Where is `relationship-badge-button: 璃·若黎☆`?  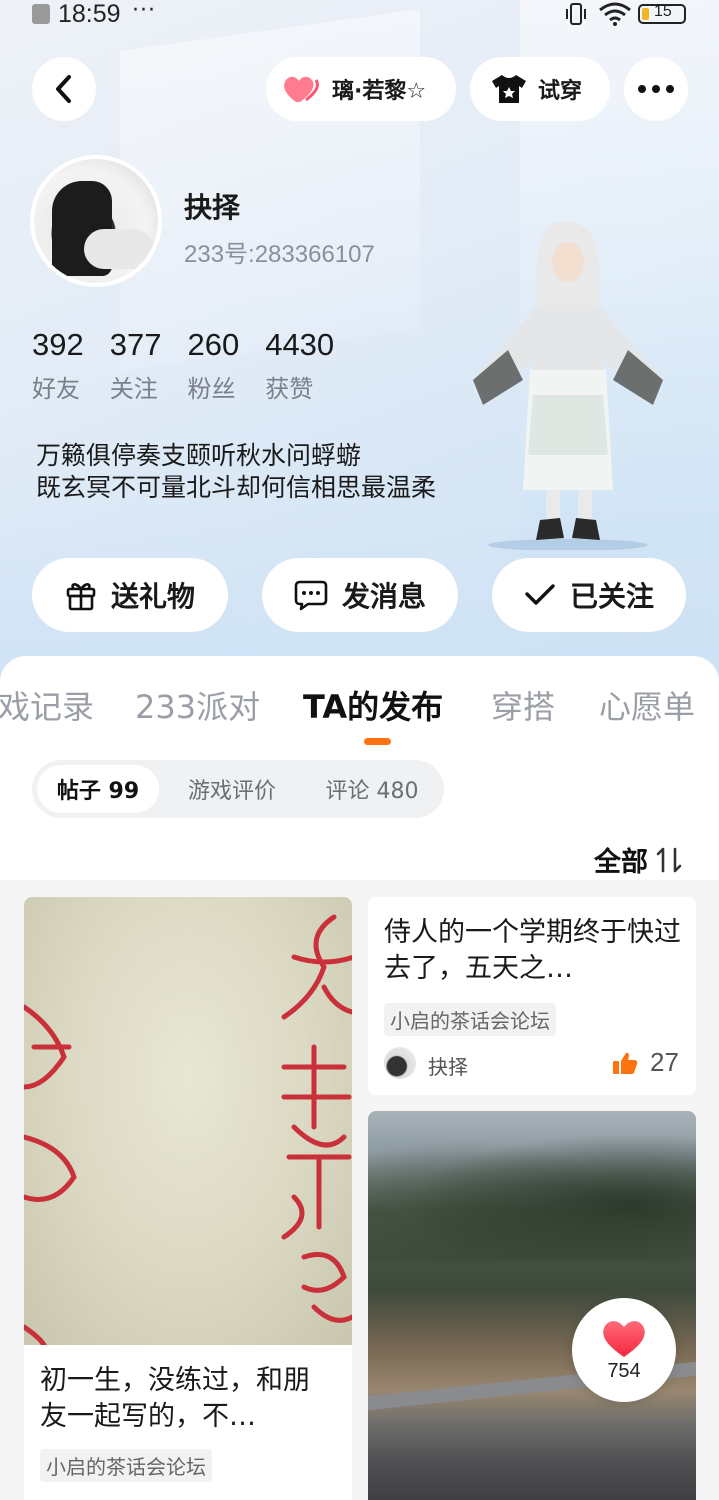
relationship-badge-button: 璃·若黎☆ is located at coordinates (361, 89).